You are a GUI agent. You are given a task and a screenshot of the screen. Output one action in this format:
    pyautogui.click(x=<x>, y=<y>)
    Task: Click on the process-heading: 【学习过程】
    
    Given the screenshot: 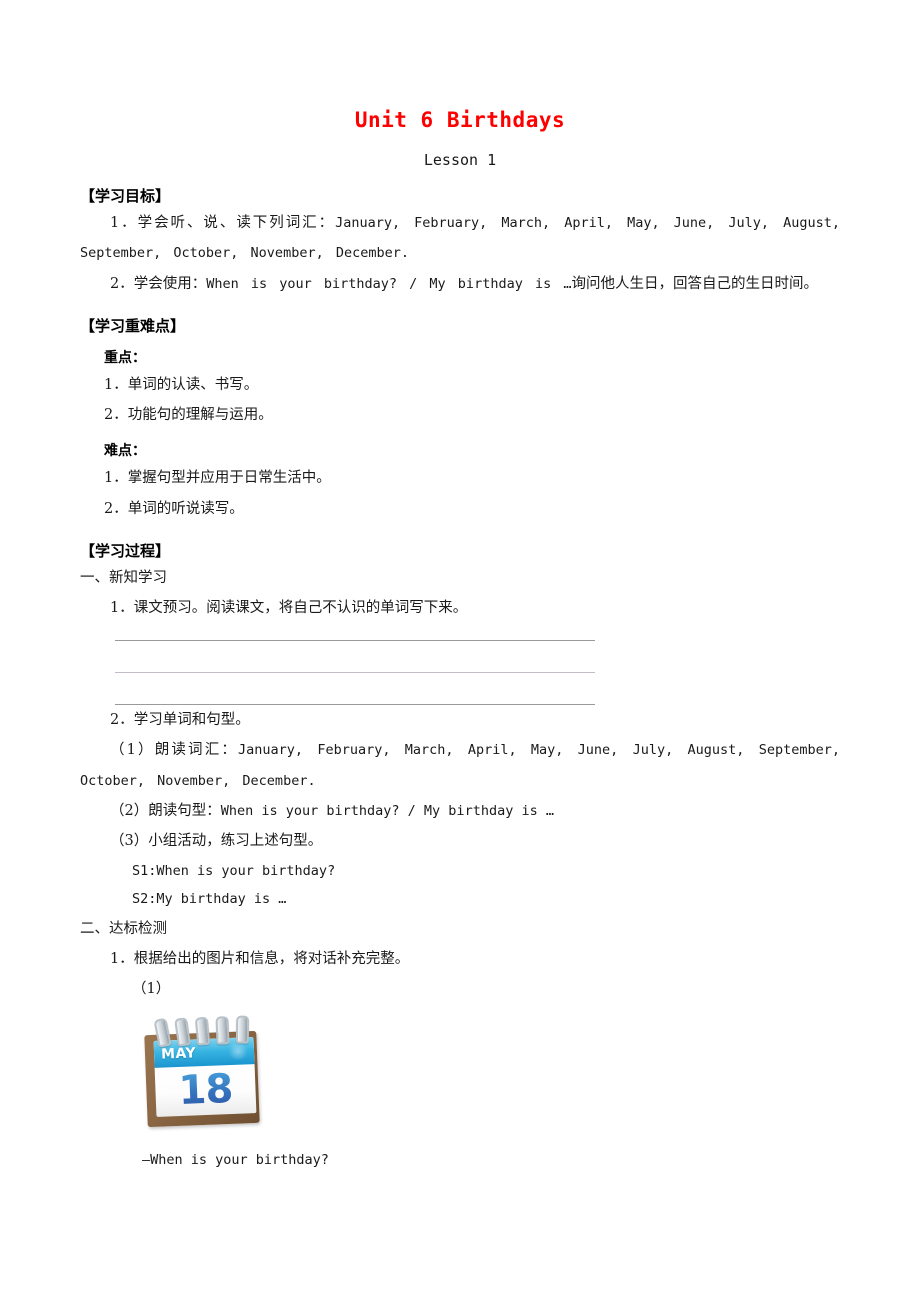 What is the action you would take?
    pyautogui.click(x=125, y=551)
    